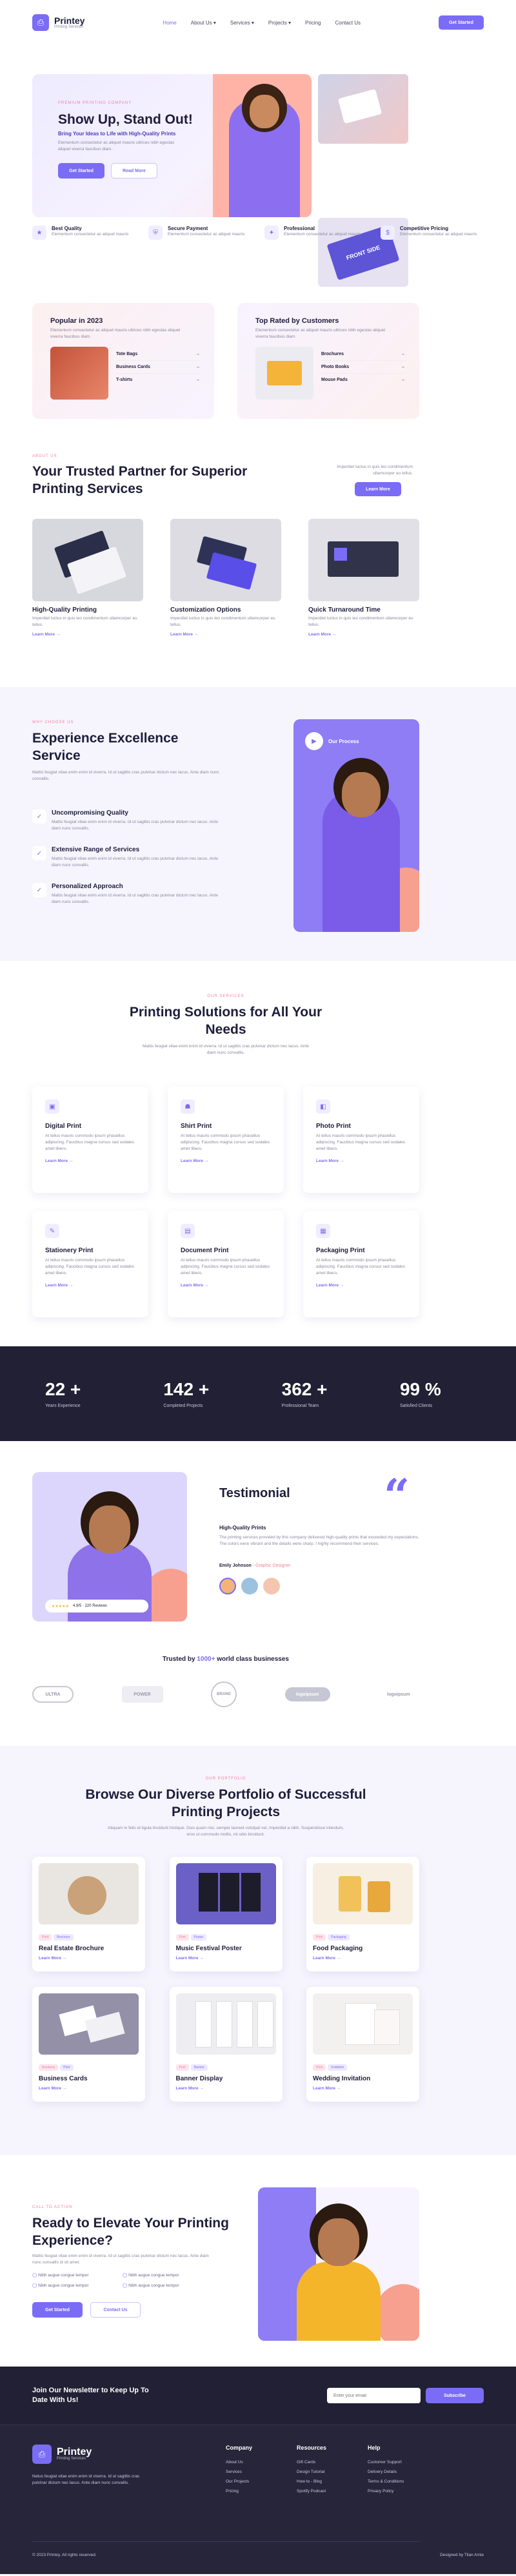 This screenshot has width=516, height=2576. What do you see at coordinates (226, 1779) in the screenshot?
I see `portfolio-eyebrow: Our portfolio` at bounding box center [226, 1779].